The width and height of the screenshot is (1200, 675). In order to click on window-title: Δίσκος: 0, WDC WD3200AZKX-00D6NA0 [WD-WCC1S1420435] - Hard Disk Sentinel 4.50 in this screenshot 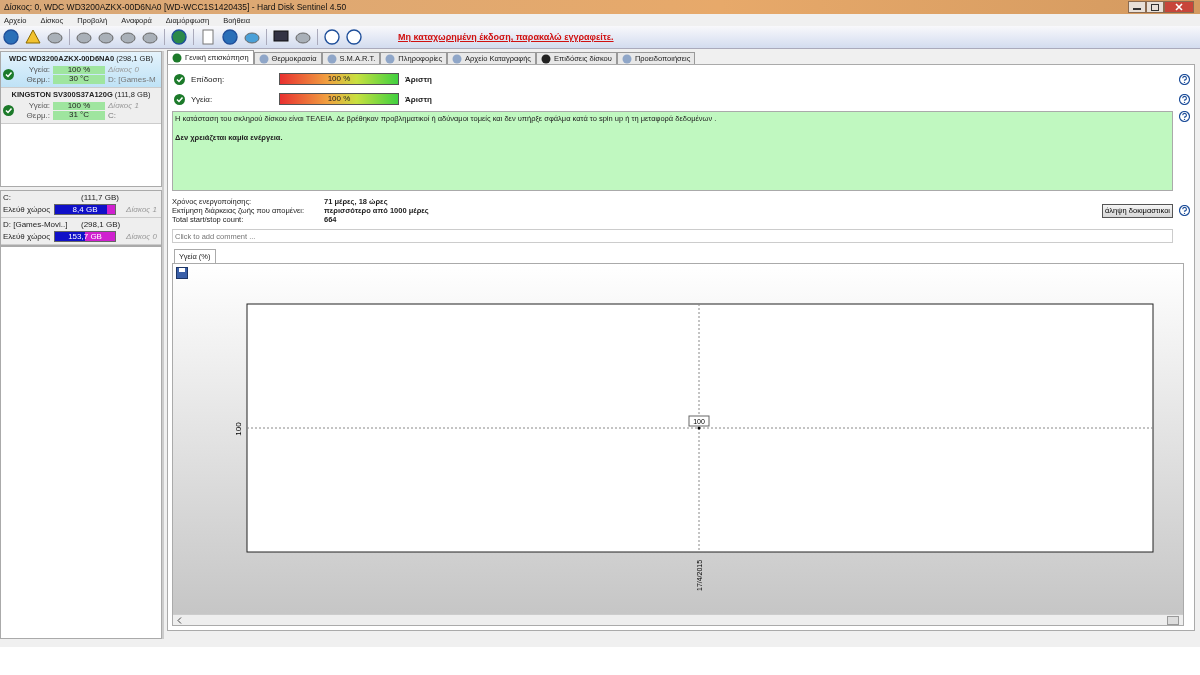, I will do `click(176, 7)`.